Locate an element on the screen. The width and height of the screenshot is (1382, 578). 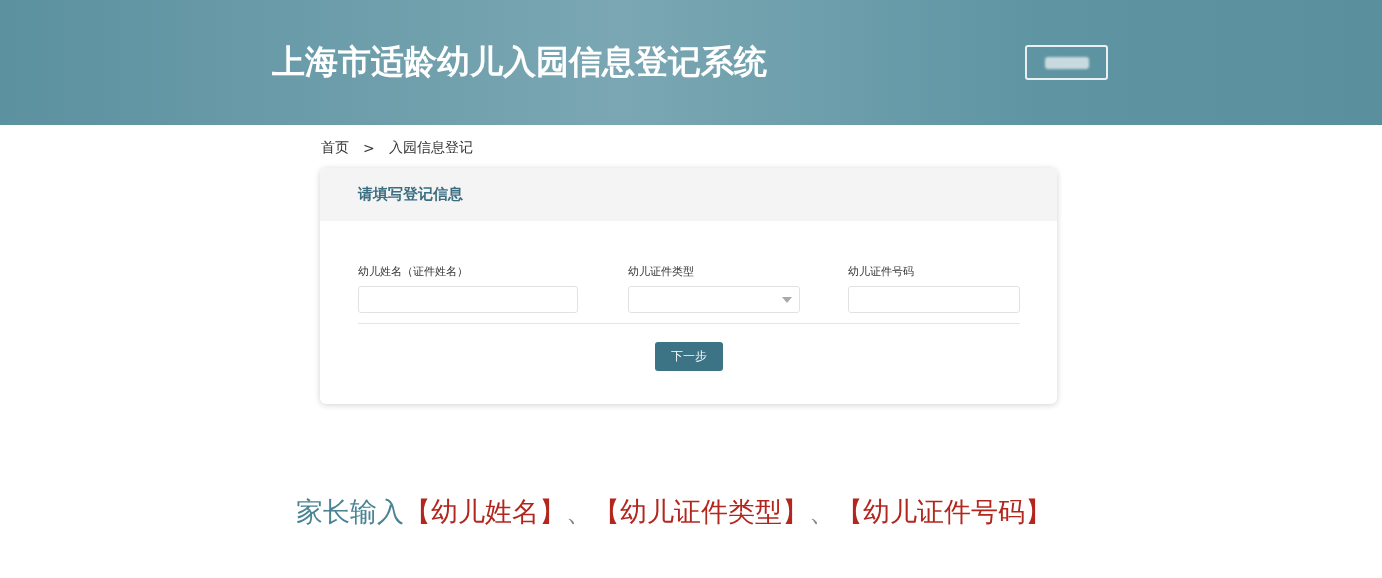
blurred-label-icon is located at coordinates (1066, 62).